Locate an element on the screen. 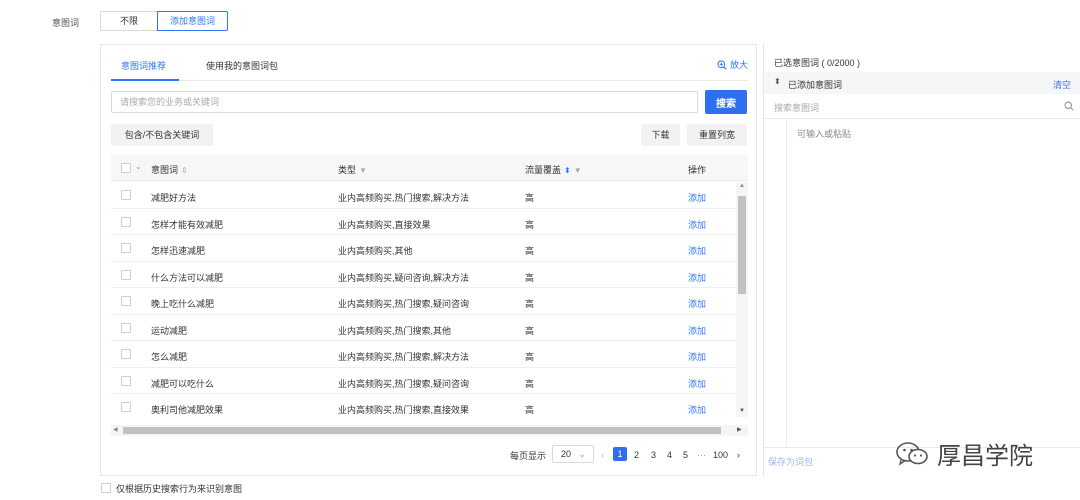 The image size is (1080, 500). select-dropdown-chevron-icon: ⌄ is located at coordinates (138, 166).